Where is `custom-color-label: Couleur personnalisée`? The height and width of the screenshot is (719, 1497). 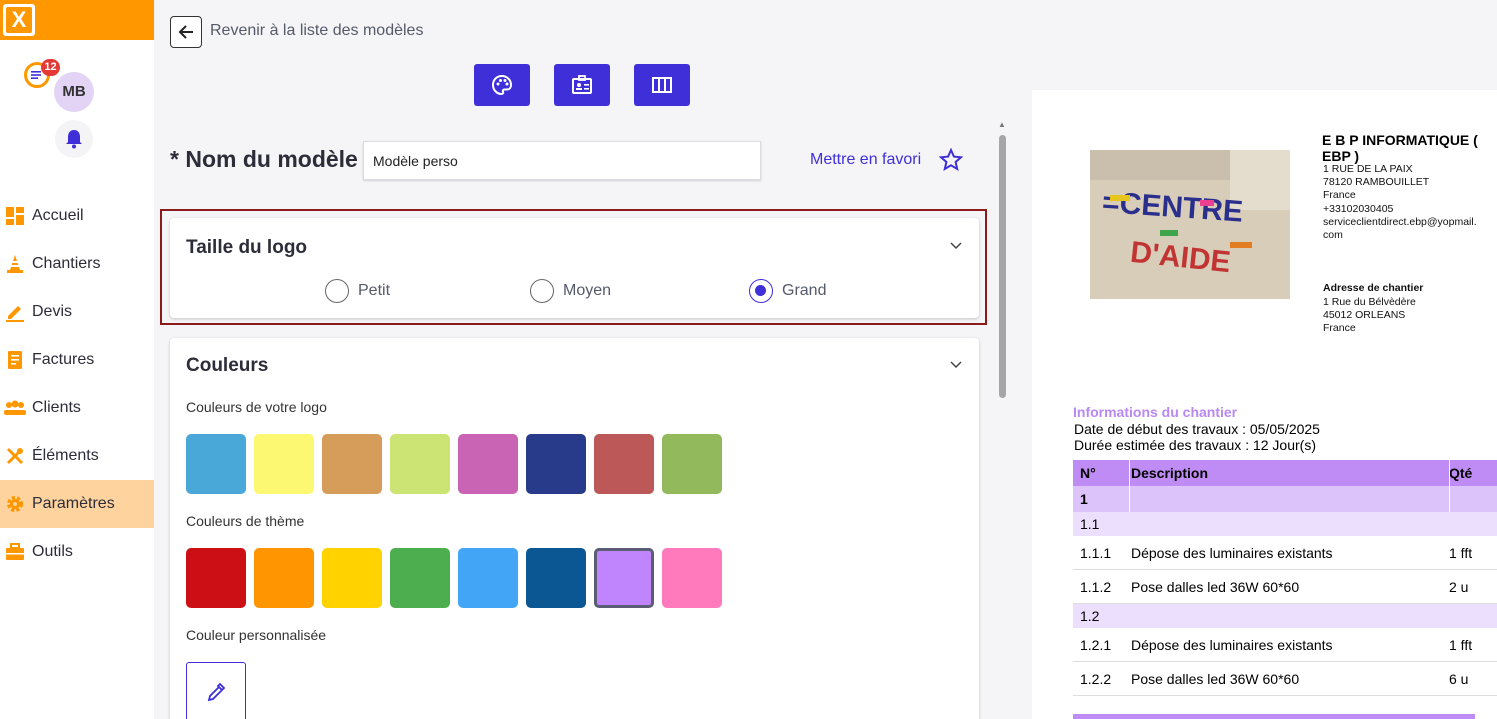 custom-color-label: Couleur personnalisée is located at coordinates (256, 635).